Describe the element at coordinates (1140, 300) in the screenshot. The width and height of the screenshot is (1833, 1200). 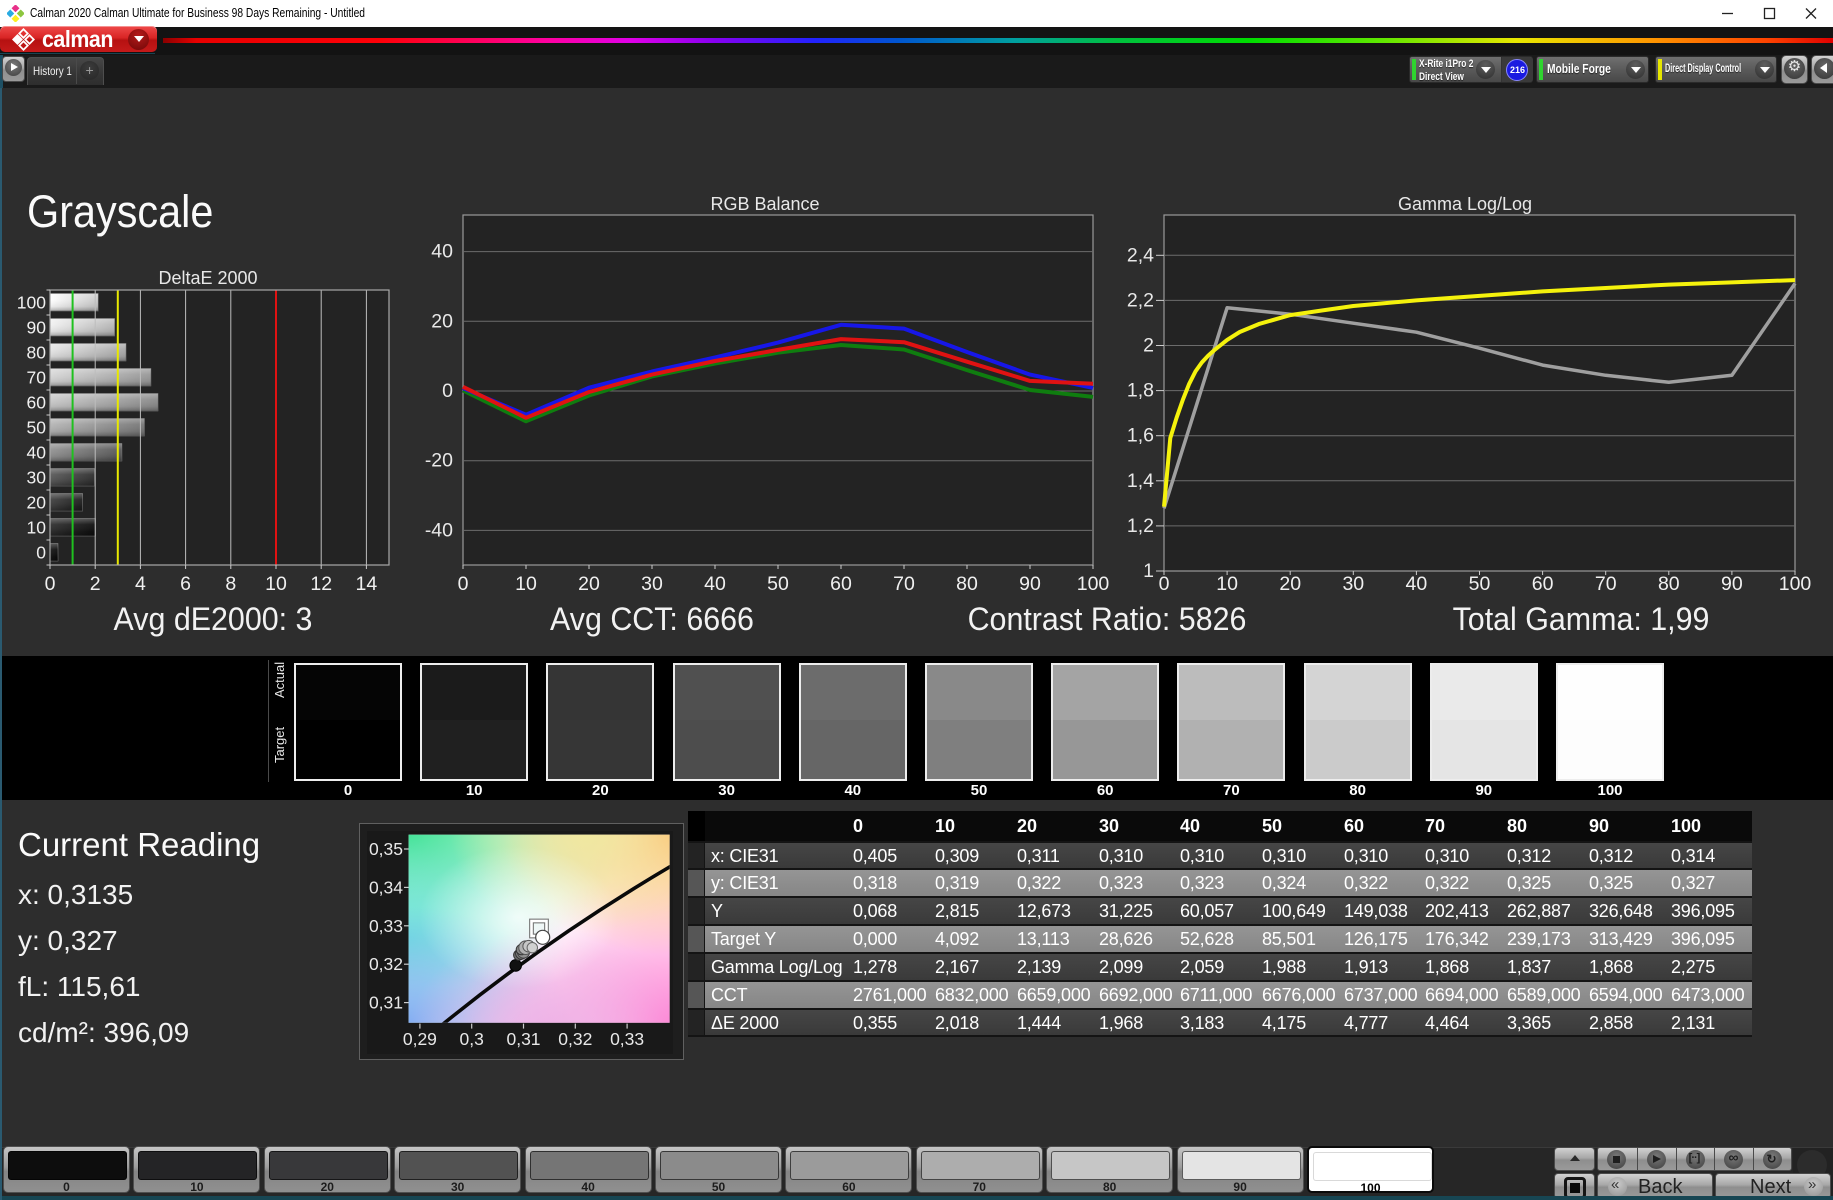
I see `svg-text: 2,2` at that location.